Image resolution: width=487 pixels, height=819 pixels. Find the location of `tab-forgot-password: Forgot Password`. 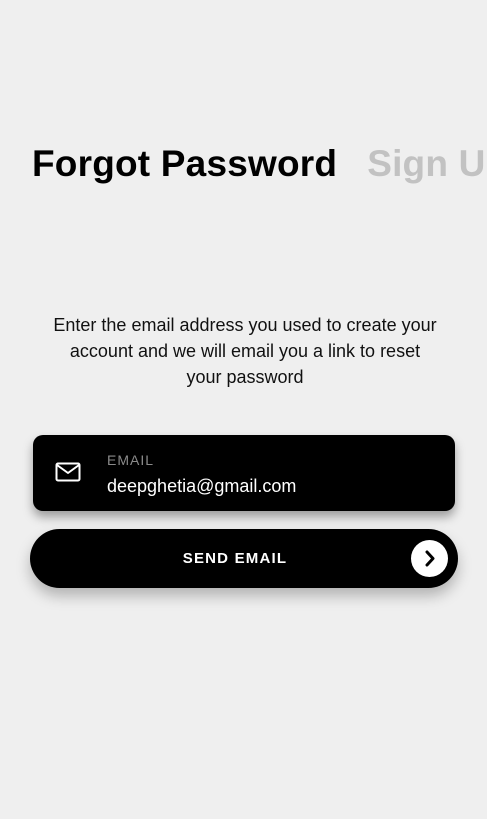

tab-forgot-password: Forgot Password is located at coordinates (184, 163).